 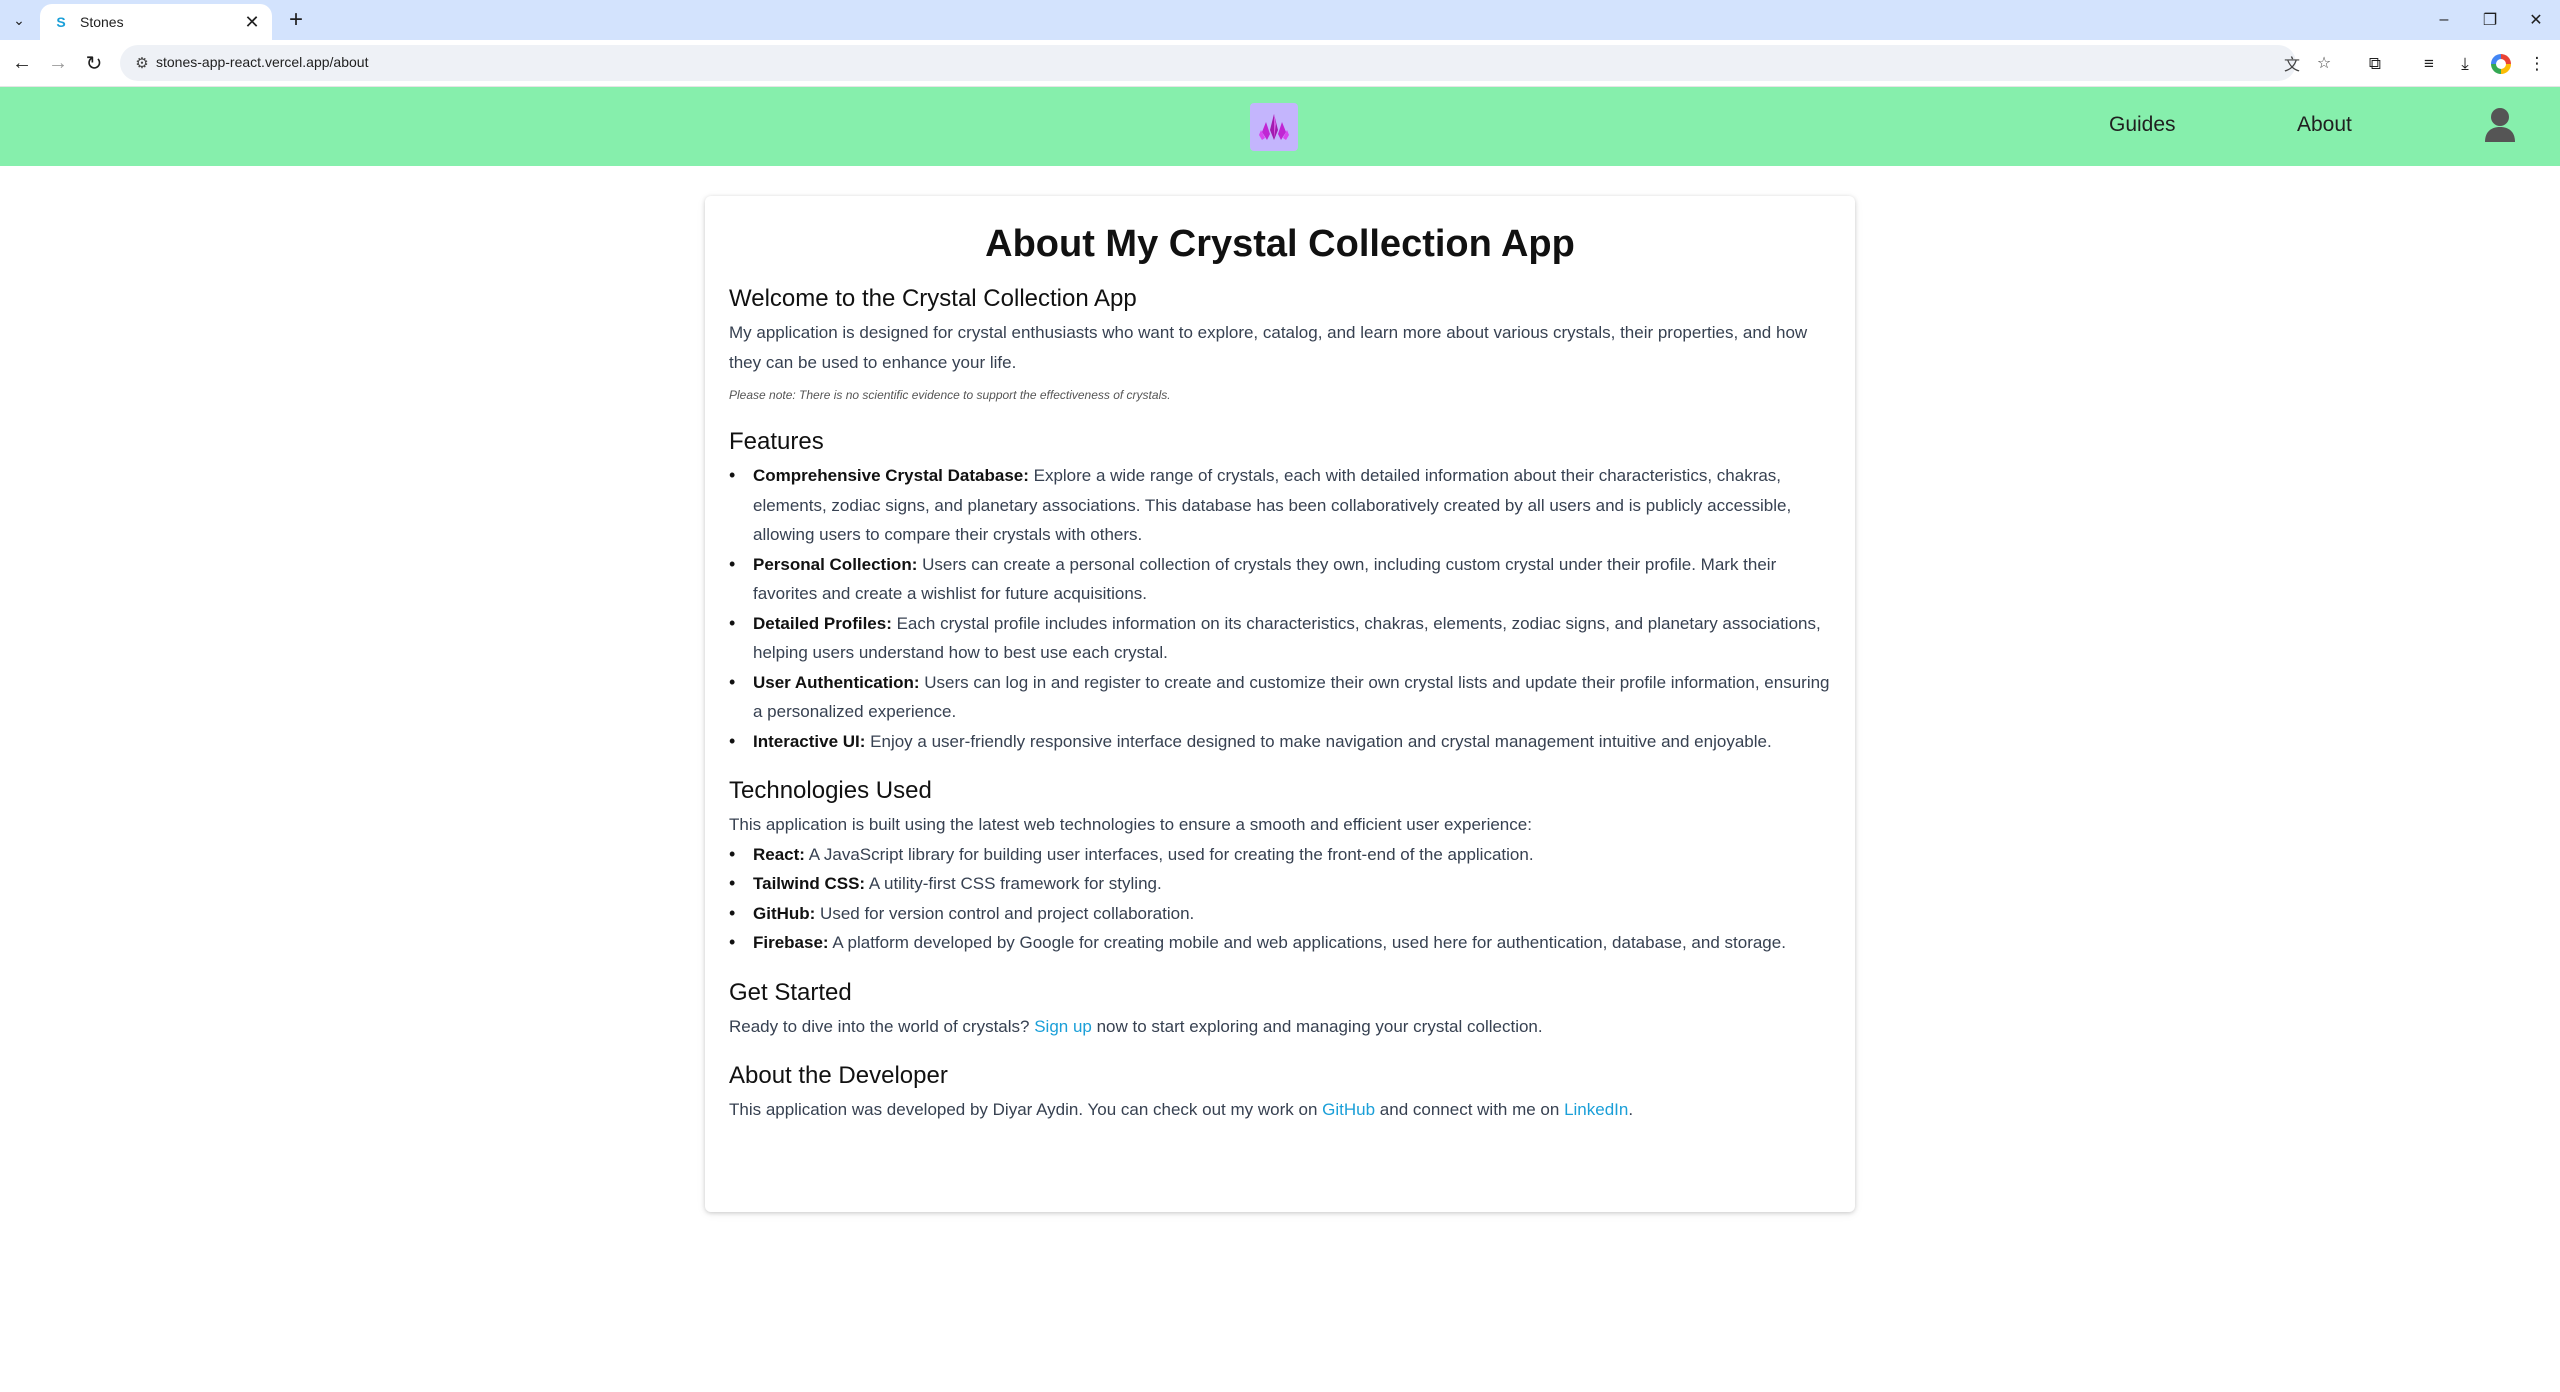 I want to click on extensions-icon: ⧉, so click(x=2375, y=64).